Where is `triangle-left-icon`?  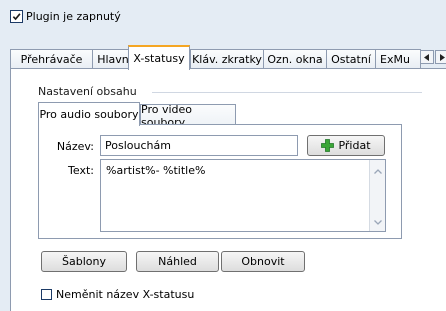 triangle-left-icon is located at coordinates (426, 57).